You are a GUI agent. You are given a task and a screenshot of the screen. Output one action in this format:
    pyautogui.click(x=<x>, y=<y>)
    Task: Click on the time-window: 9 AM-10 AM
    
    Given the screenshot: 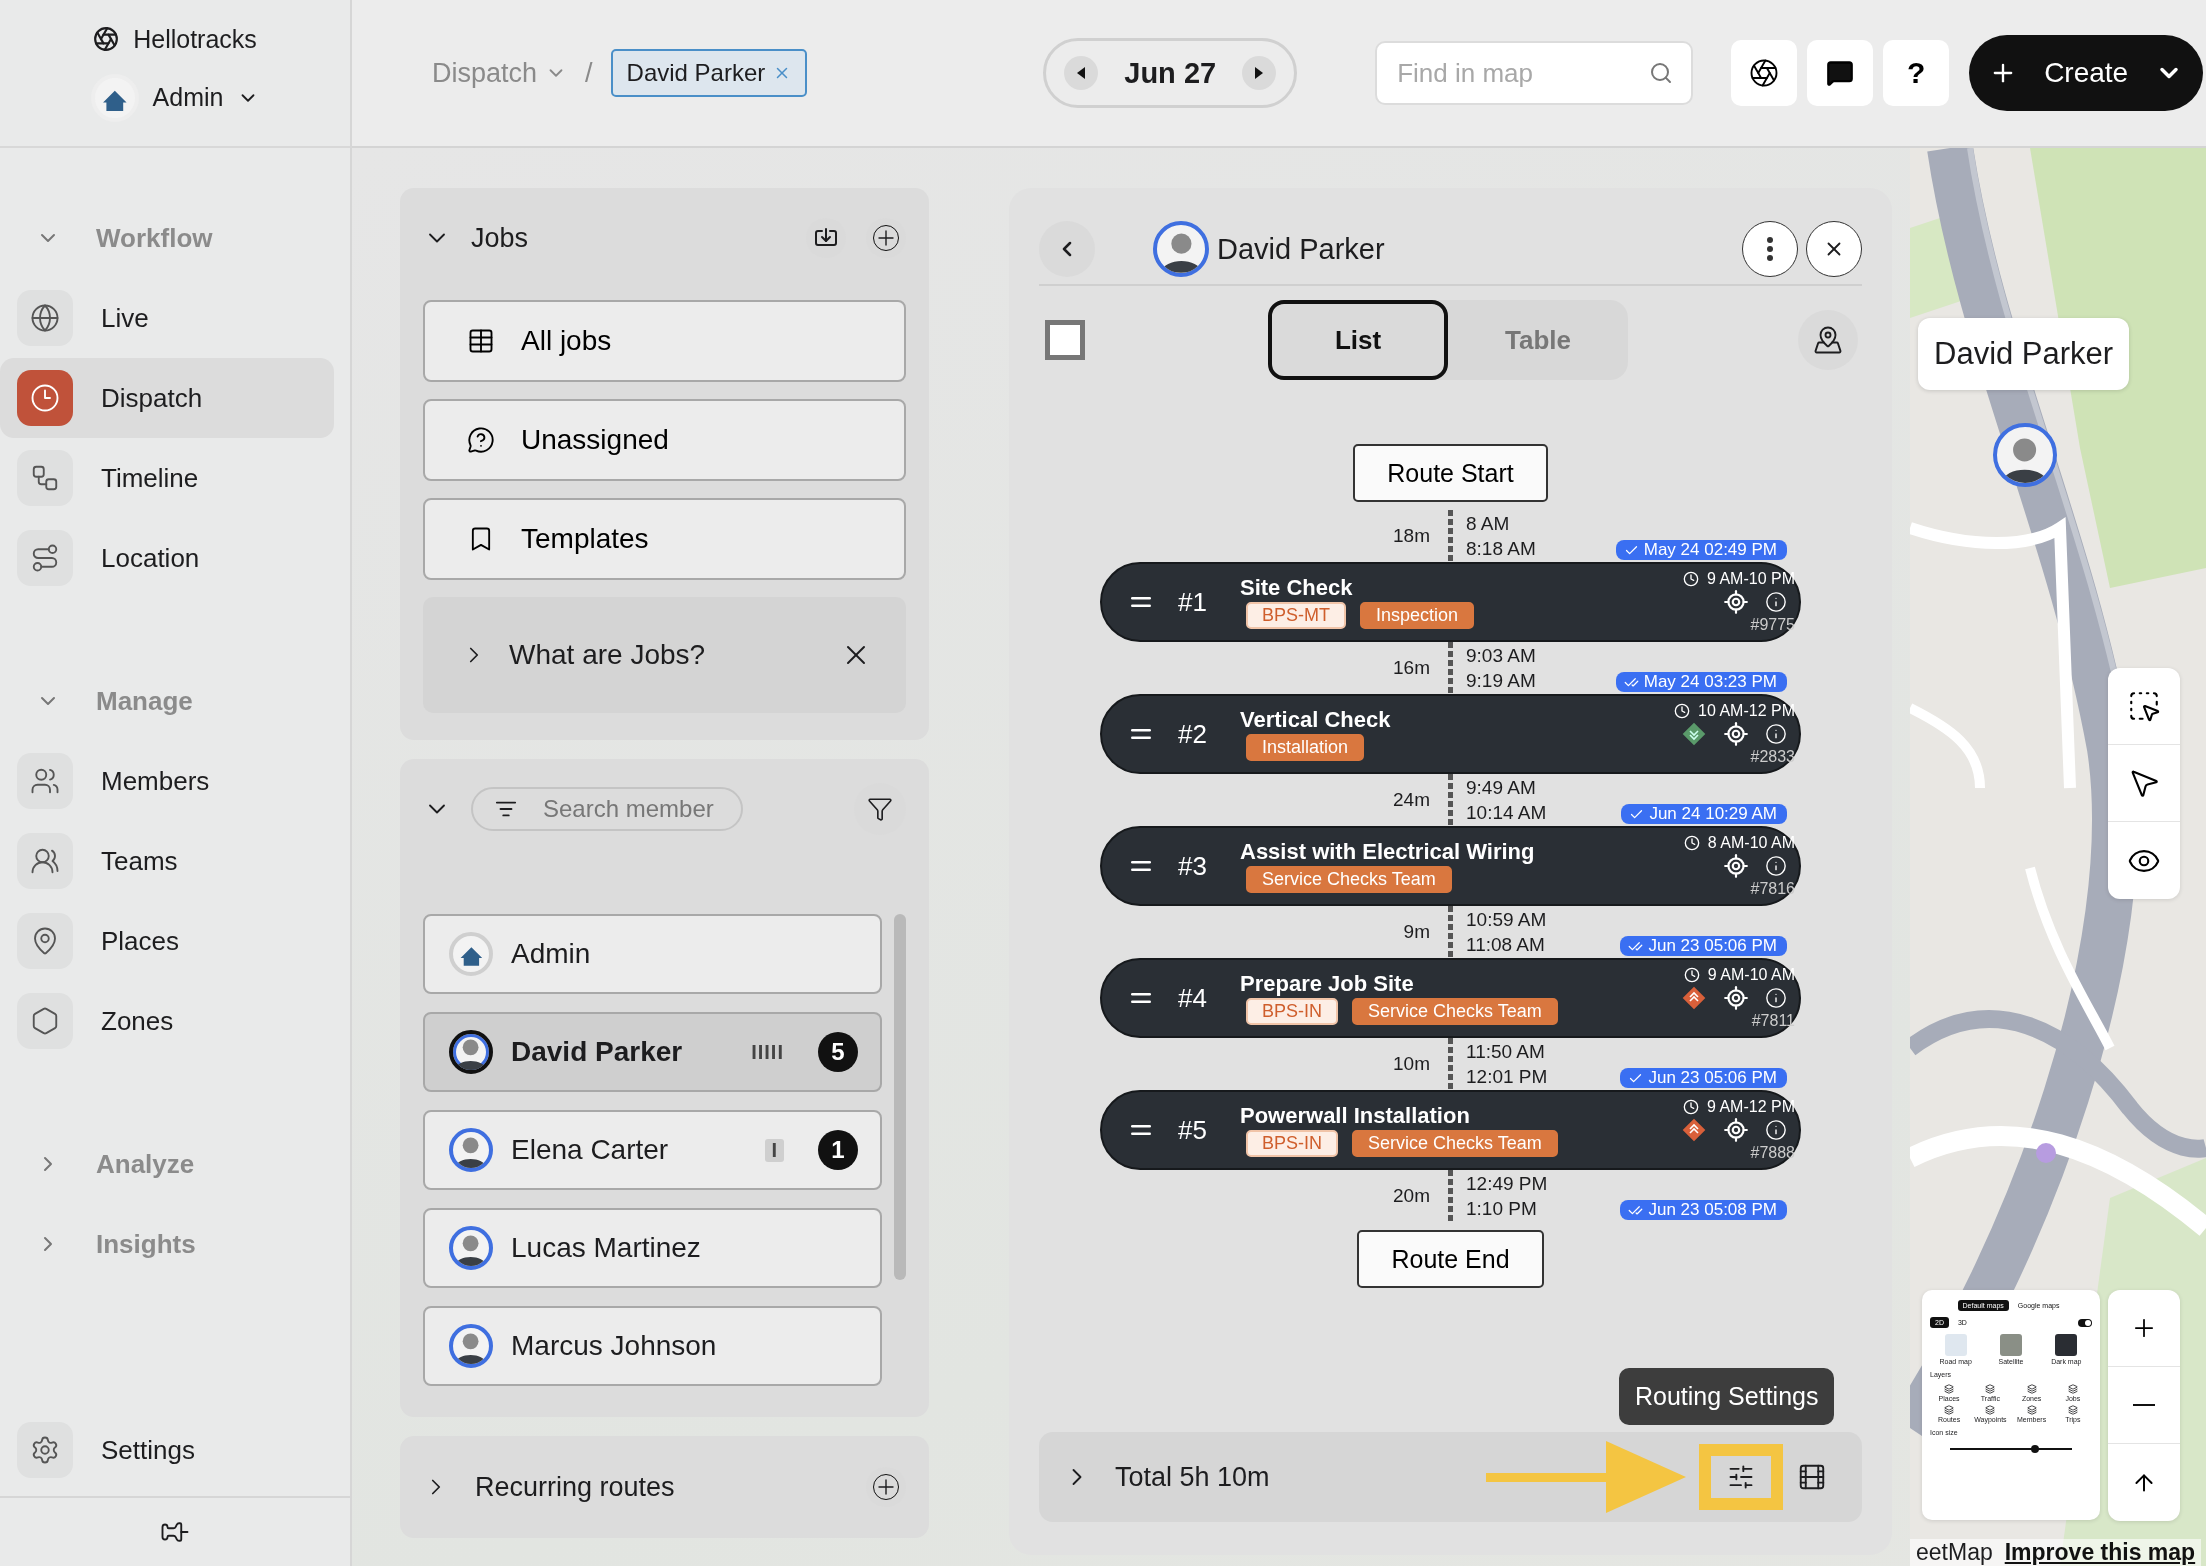 What is the action you would take?
    pyautogui.click(x=1751, y=975)
    